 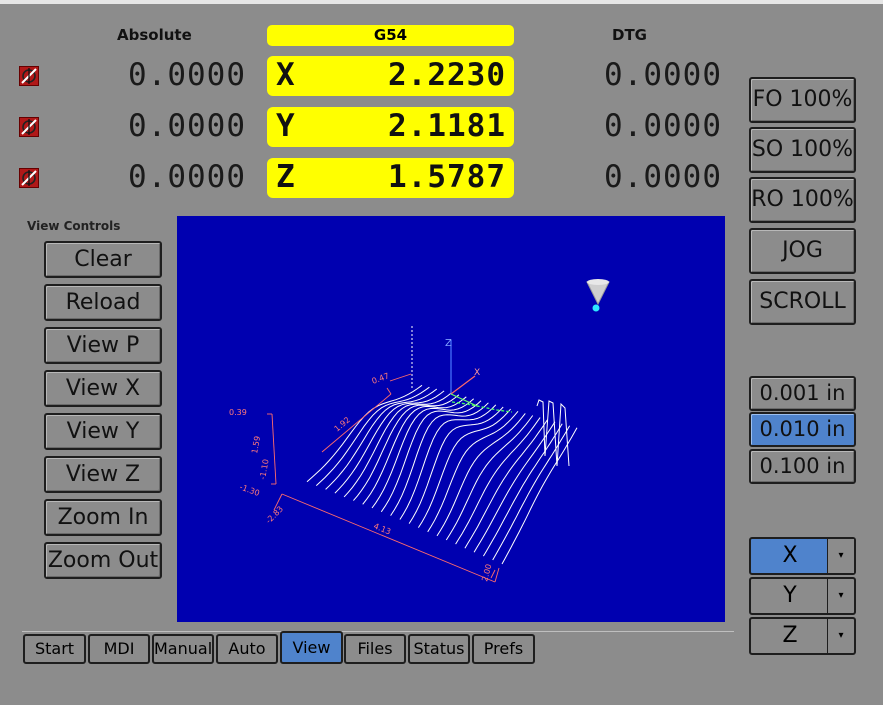 I want to click on extents-lines, so click(x=383, y=478).